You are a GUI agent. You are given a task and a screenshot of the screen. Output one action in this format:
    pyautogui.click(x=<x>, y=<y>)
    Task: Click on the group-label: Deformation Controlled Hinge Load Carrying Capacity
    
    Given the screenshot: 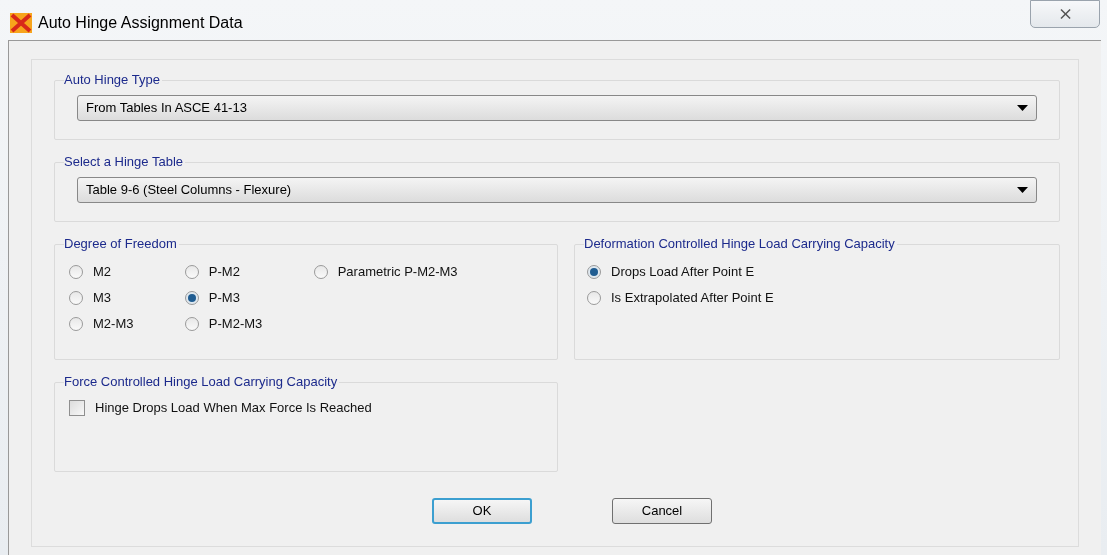 What is the action you would take?
    pyautogui.click(x=740, y=244)
    